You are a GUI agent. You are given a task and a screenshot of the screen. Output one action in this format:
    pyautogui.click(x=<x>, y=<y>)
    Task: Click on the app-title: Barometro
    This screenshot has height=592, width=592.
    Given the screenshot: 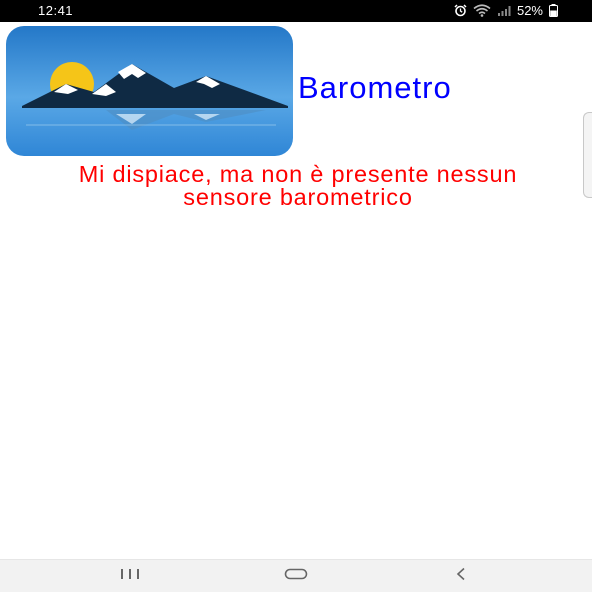 What is the action you would take?
    pyautogui.click(x=375, y=87)
    